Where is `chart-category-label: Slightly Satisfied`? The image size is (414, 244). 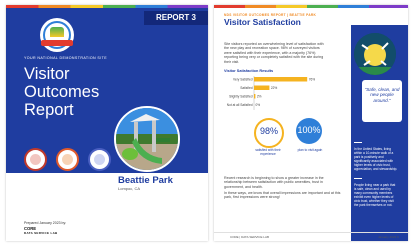 chart-category-label: Slightly Satisfied is located at coordinates (241, 97).